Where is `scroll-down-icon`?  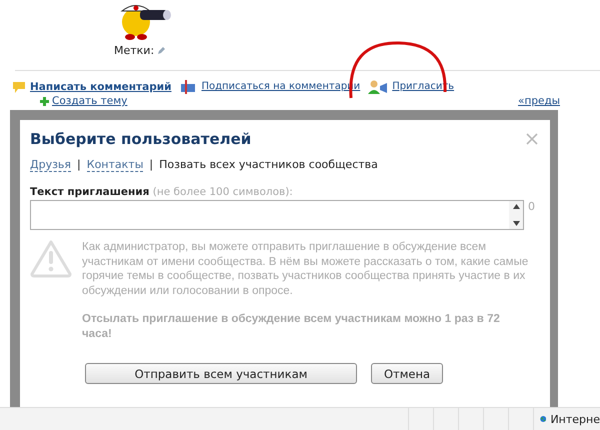
scroll-down-icon is located at coordinates (516, 223).